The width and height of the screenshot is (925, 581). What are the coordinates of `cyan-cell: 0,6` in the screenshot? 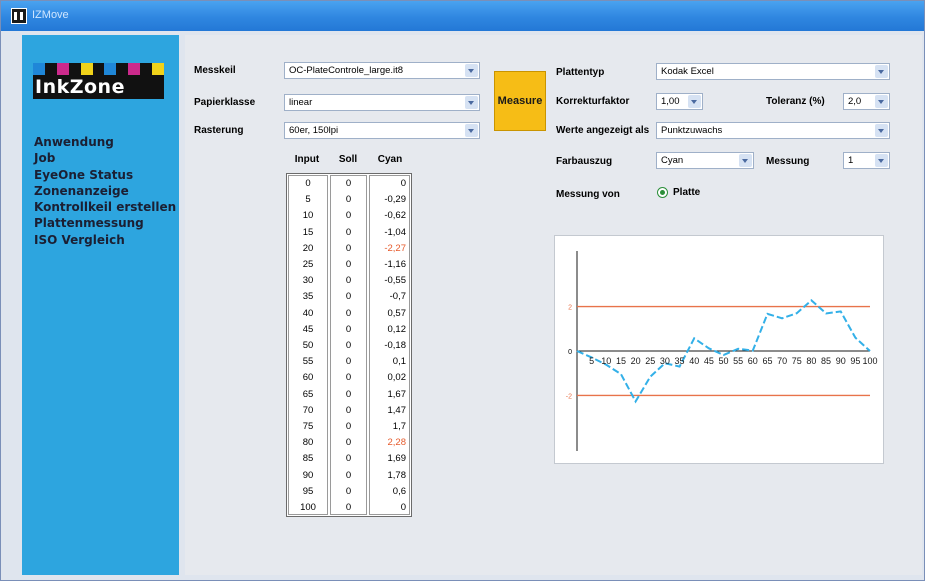 It's located at (389, 491).